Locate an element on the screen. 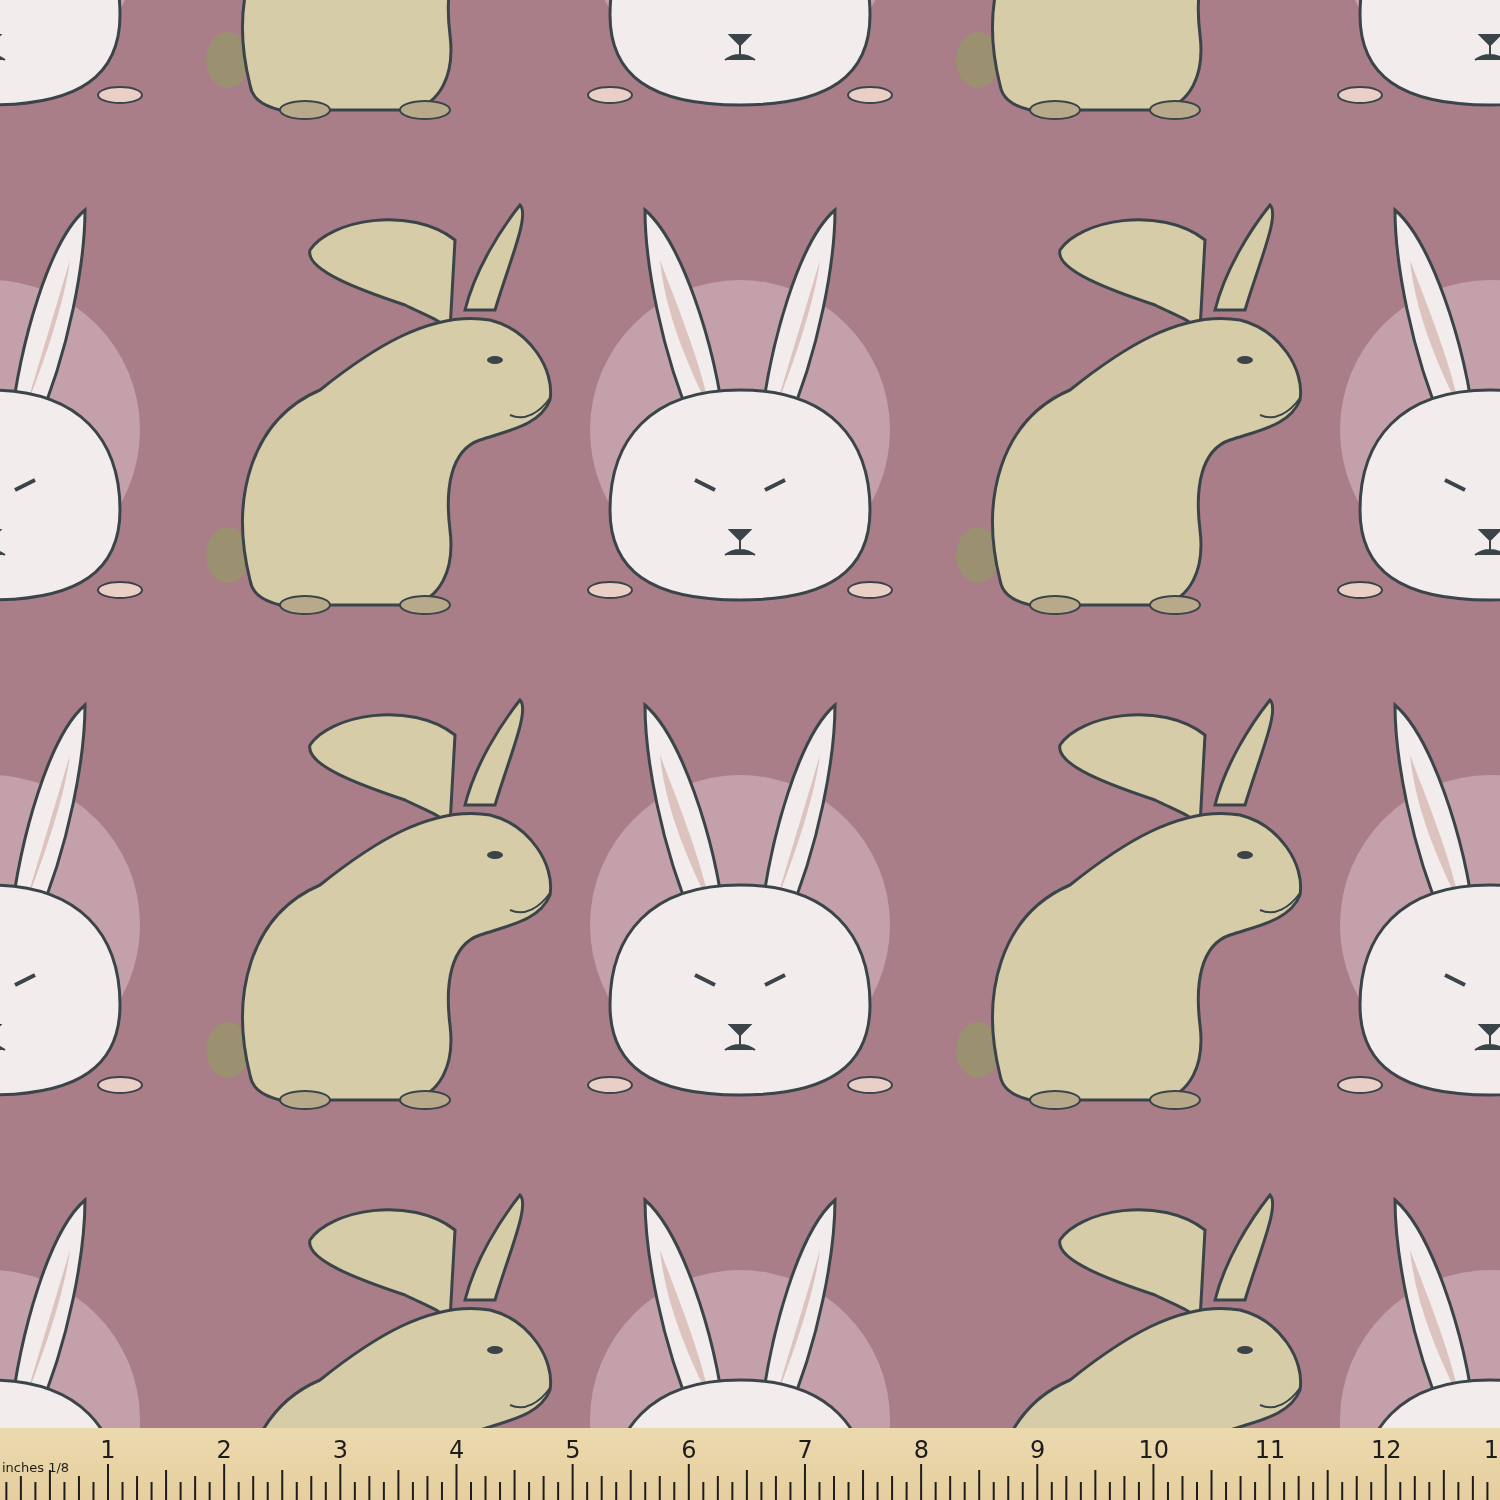 Image resolution: width=1500 pixels, height=1500 pixels. ruler-number: 8 is located at coordinates (921, 1450).